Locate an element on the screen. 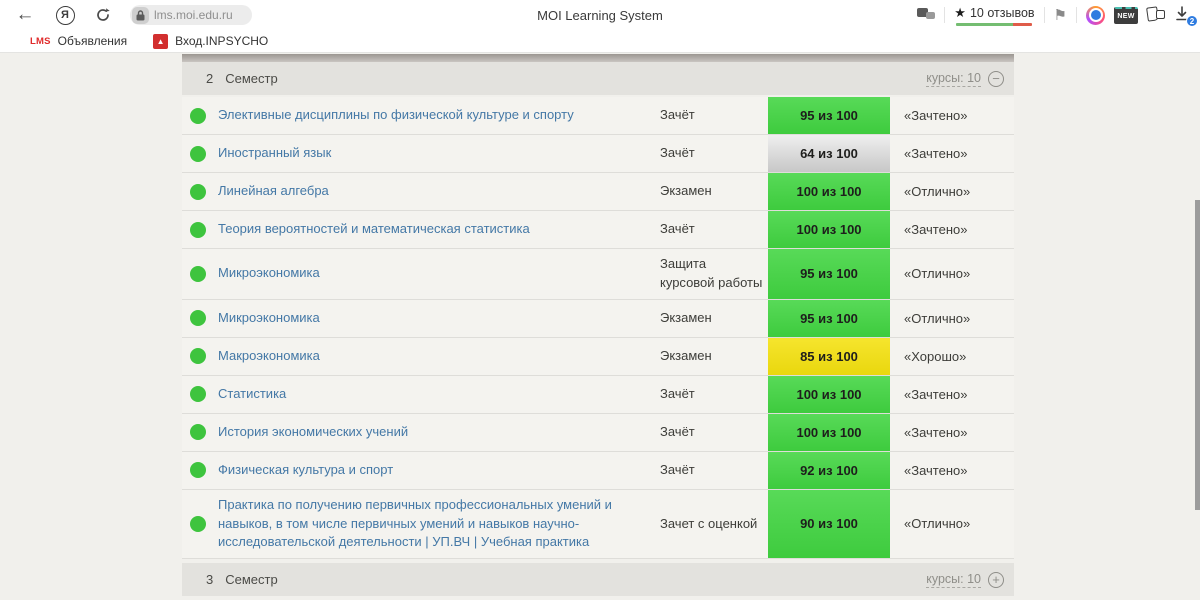 The height and width of the screenshot is (600, 1200). back-arrow-icon: ← is located at coordinates (25, 14).